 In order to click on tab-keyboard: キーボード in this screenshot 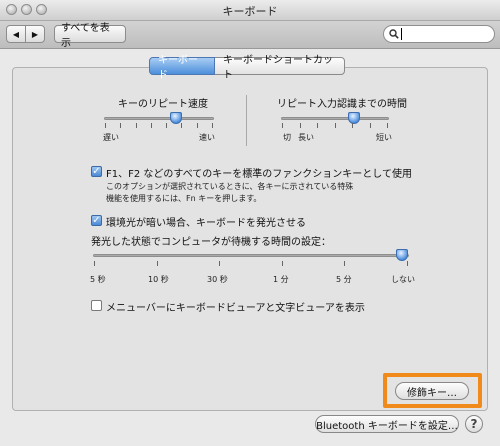, I will do `click(182, 68)`.